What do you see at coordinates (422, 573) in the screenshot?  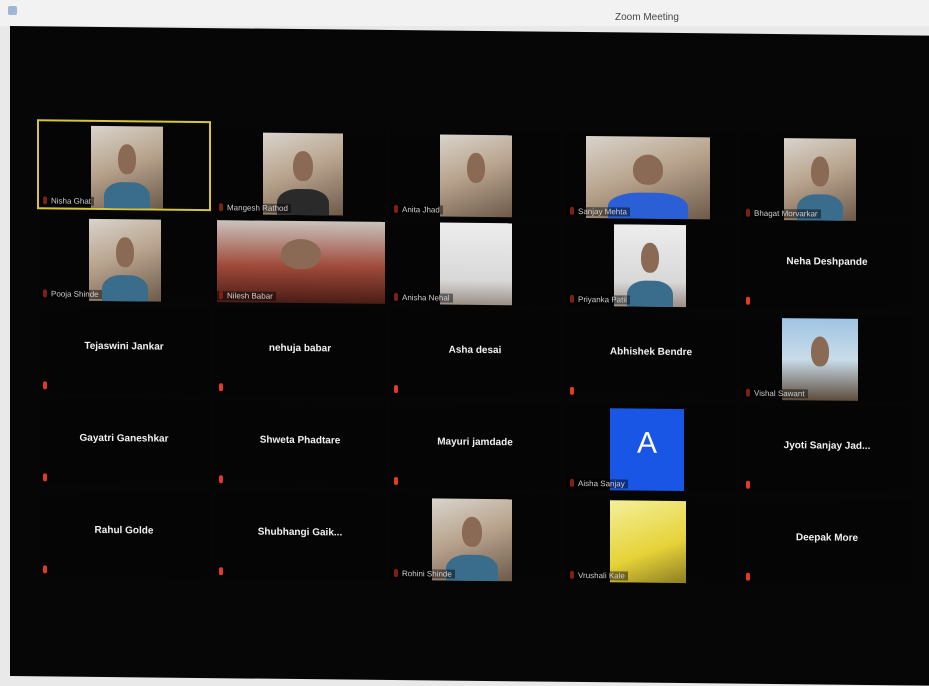 I see `participant-name: Rohini Shinde` at bounding box center [422, 573].